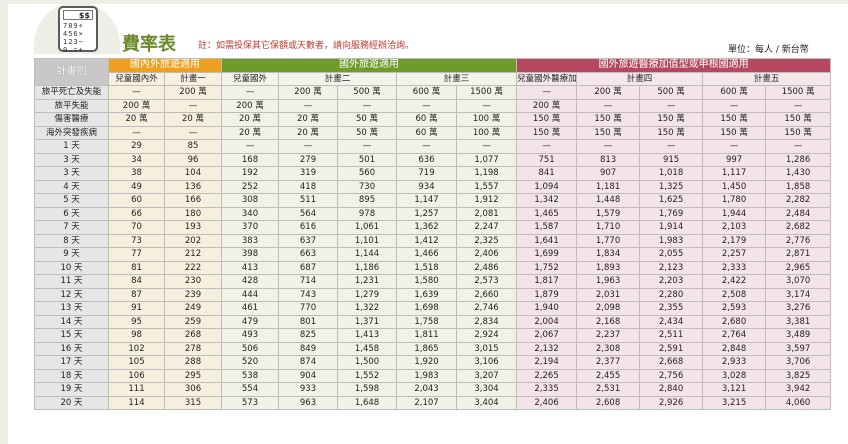 The image size is (848, 444). I want to click on table-cell: 600 萬, so click(734, 92).